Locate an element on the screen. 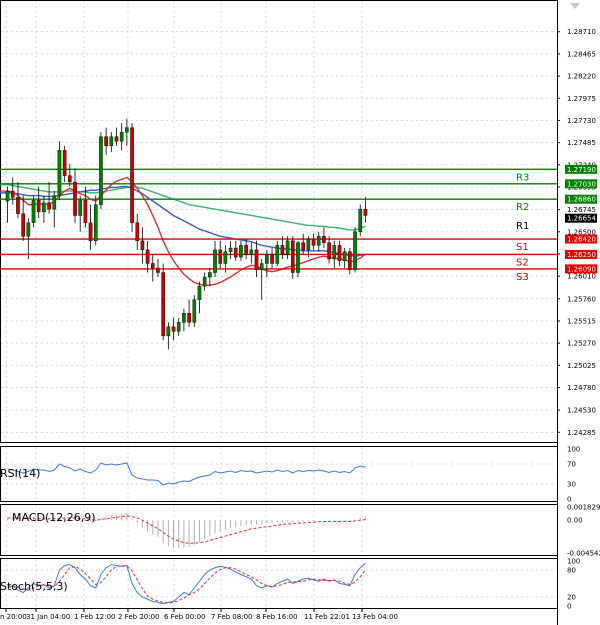 The image size is (600, 625). price-tick-label: 1.28220 is located at coordinates (581, 77).